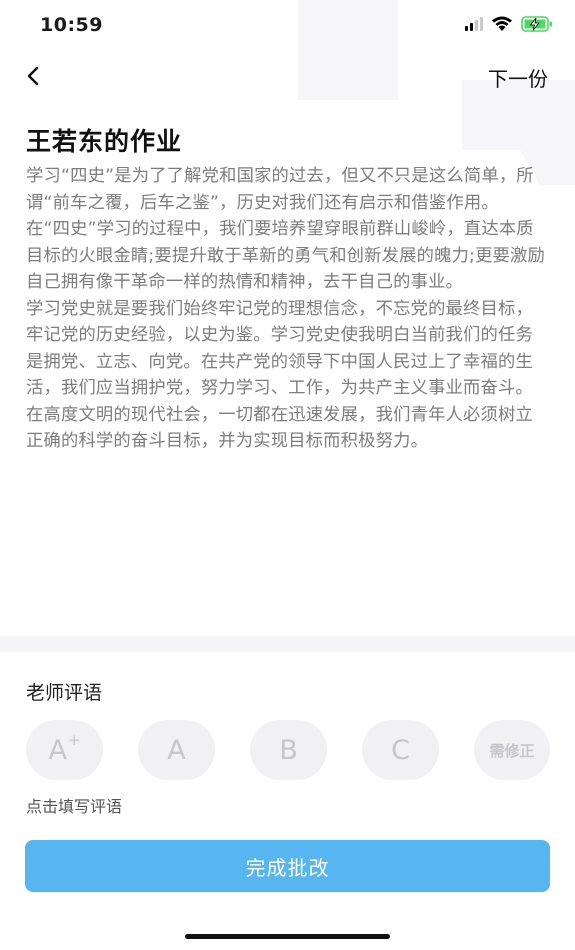 The image size is (575, 950). What do you see at coordinates (64, 693) in the screenshot?
I see `teacher-comment-label: 老师评语` at bounding box center [64, 693].